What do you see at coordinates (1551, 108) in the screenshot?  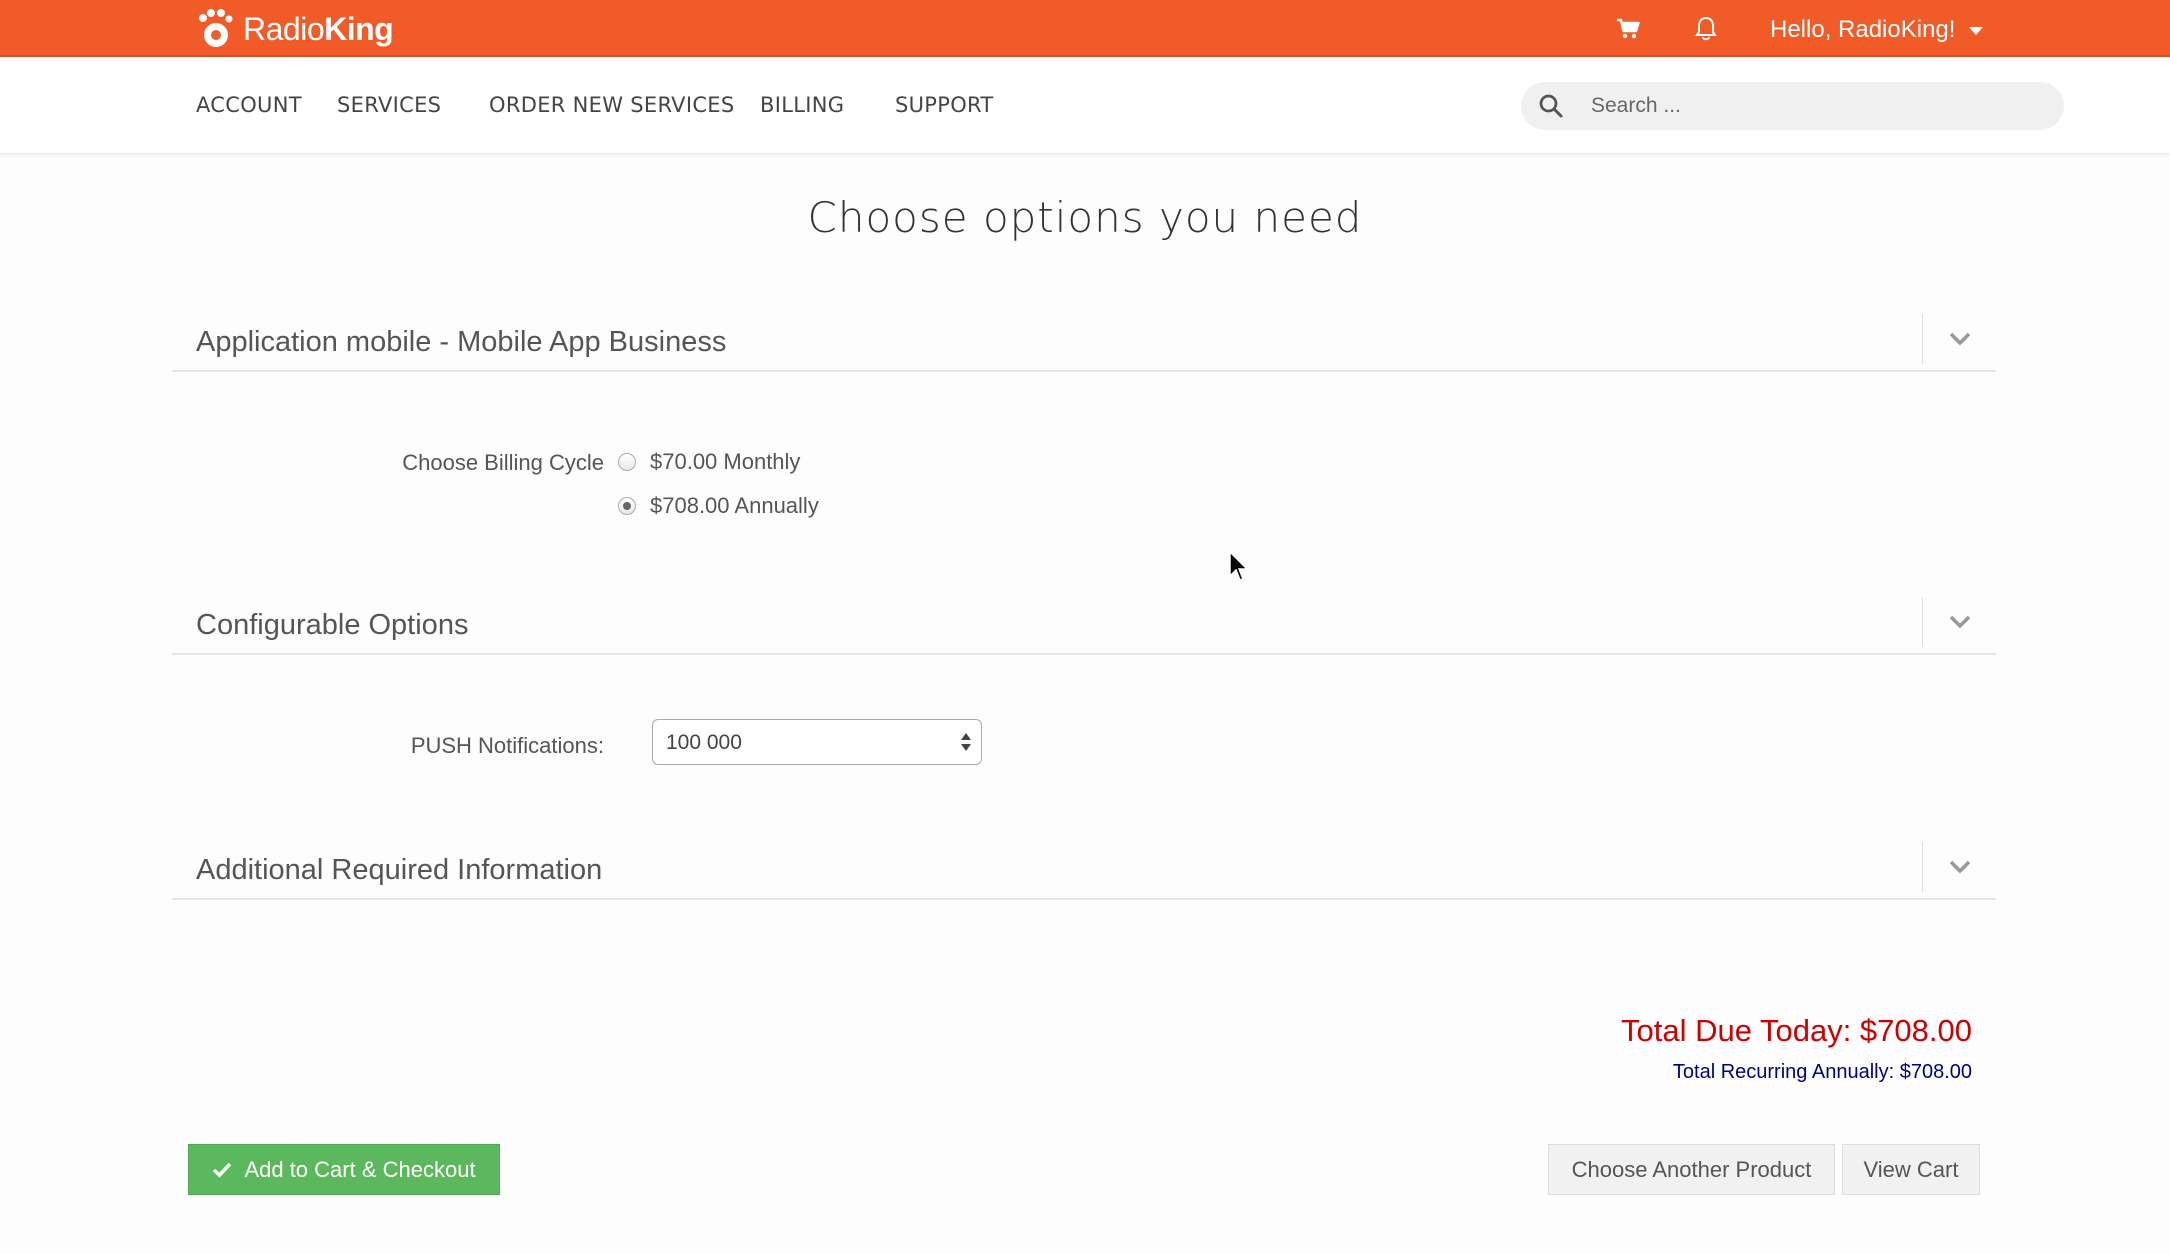 I see `search-icon` at bounding box center [1551, 108].